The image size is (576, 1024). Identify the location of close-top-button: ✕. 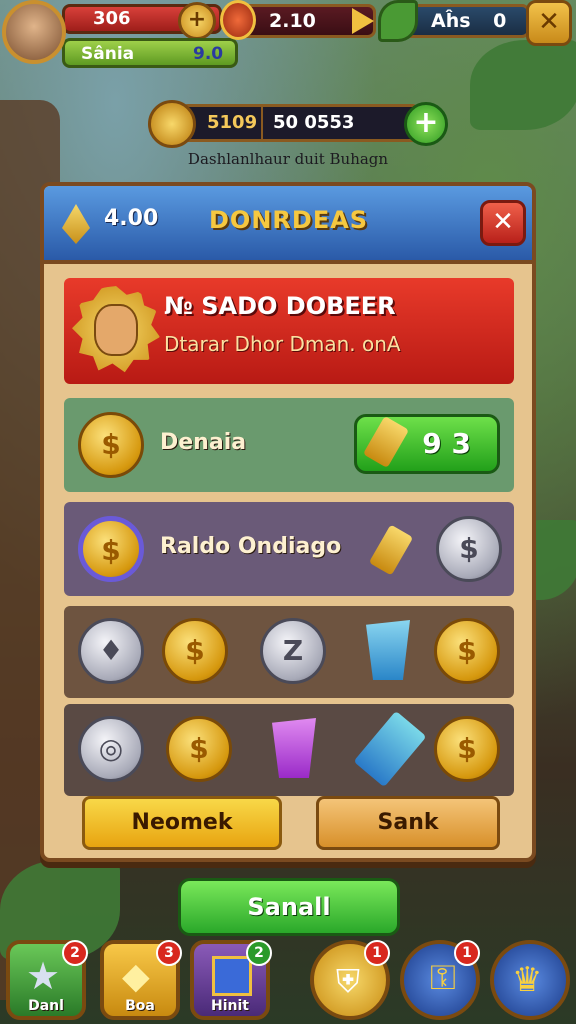
(549, 23).